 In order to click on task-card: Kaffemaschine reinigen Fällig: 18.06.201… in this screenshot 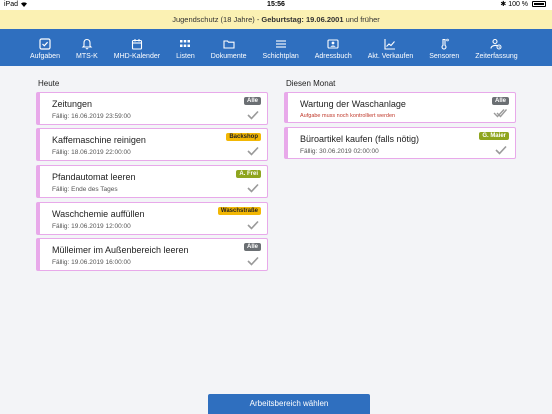, I will do `click(152, 144)`.